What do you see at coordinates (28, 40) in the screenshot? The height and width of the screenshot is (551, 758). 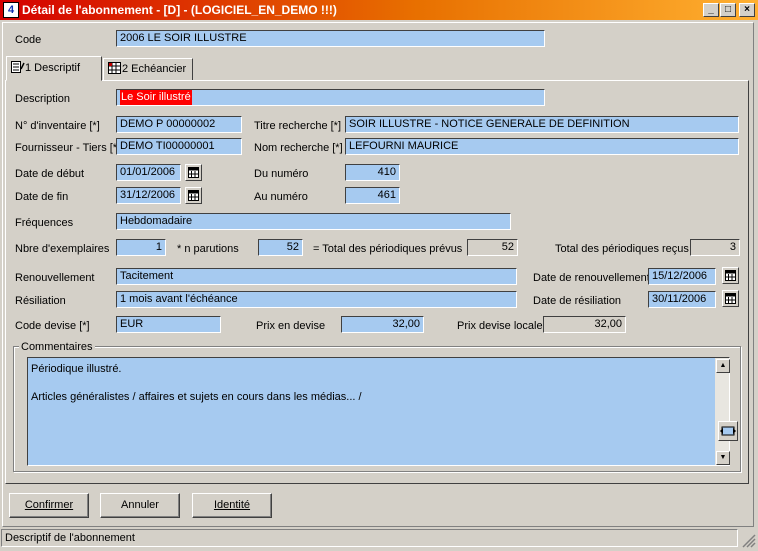 I see `code-label: Code` at bounding box center [28, 40].